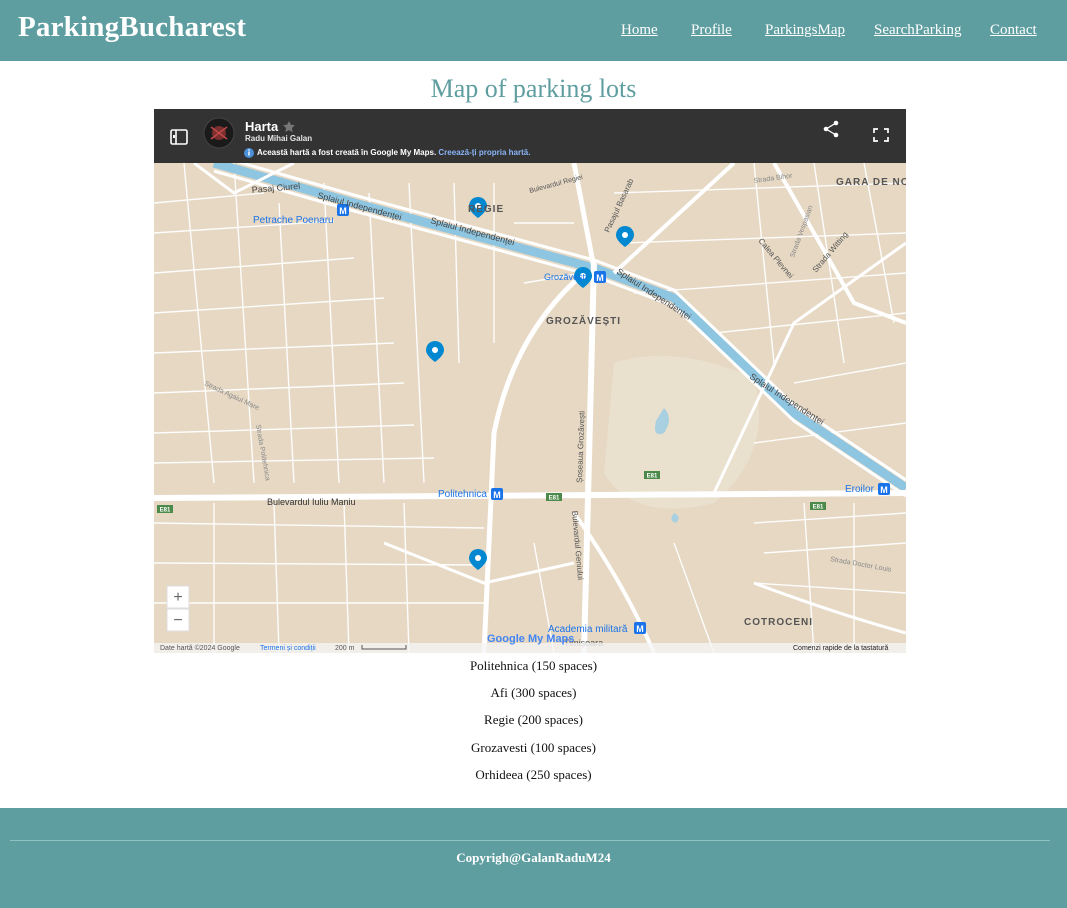 The height and width of the screenshot is (908, 1067). What do you see at coordinates (917, 30) in the screenshot?
I see `nav-link-search-parking: SearchParking` at bounding box center [917, 30].